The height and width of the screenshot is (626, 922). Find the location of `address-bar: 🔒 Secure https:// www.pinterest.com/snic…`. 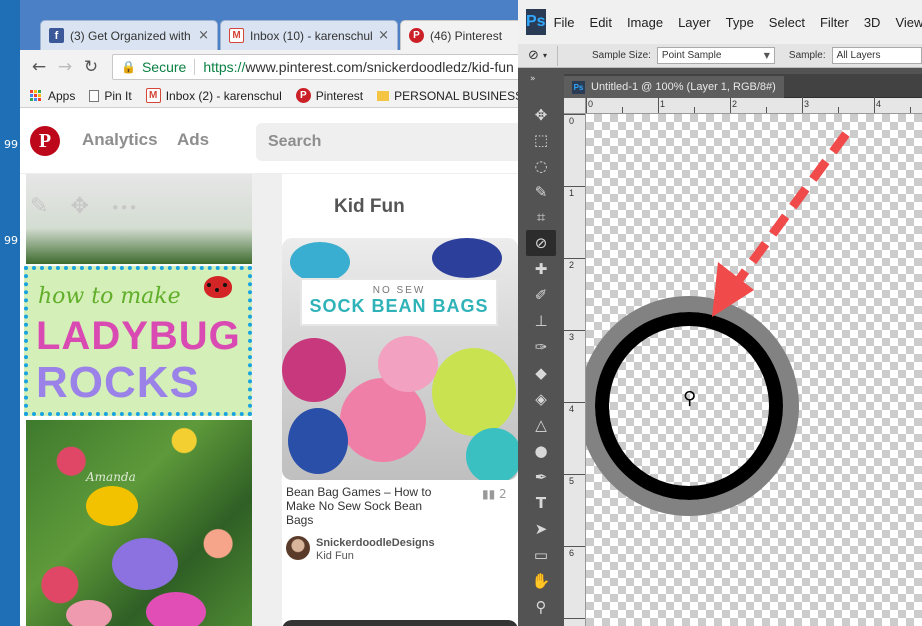

address-bar: 🔒 Secure https:// www.pinterest.com/snic… is located at coordinates (317, 67).